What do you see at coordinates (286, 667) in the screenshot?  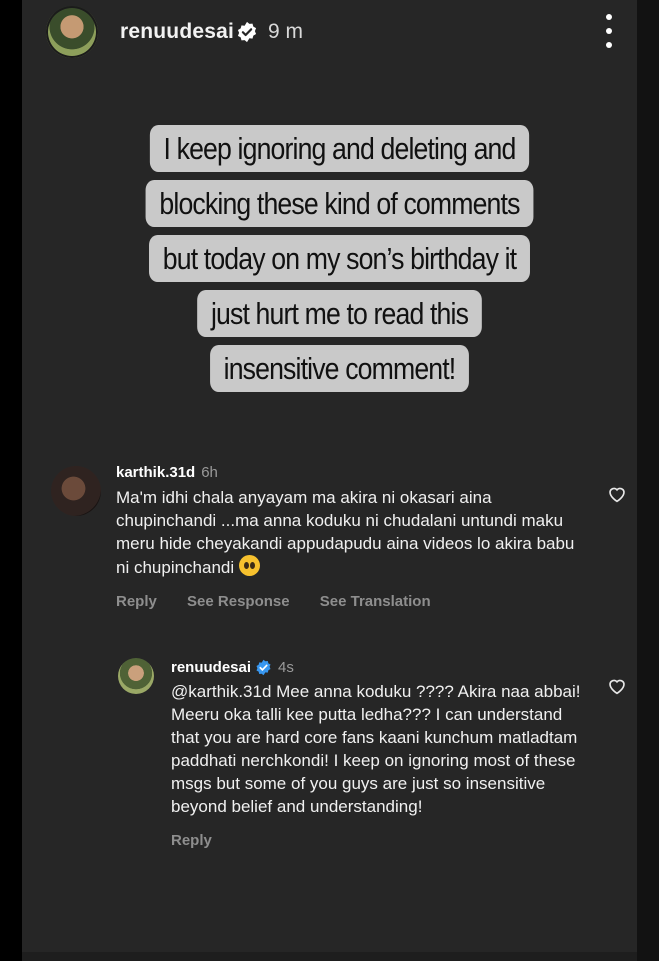 I see `reply-time: 4s` at bounding box center [286, 667].